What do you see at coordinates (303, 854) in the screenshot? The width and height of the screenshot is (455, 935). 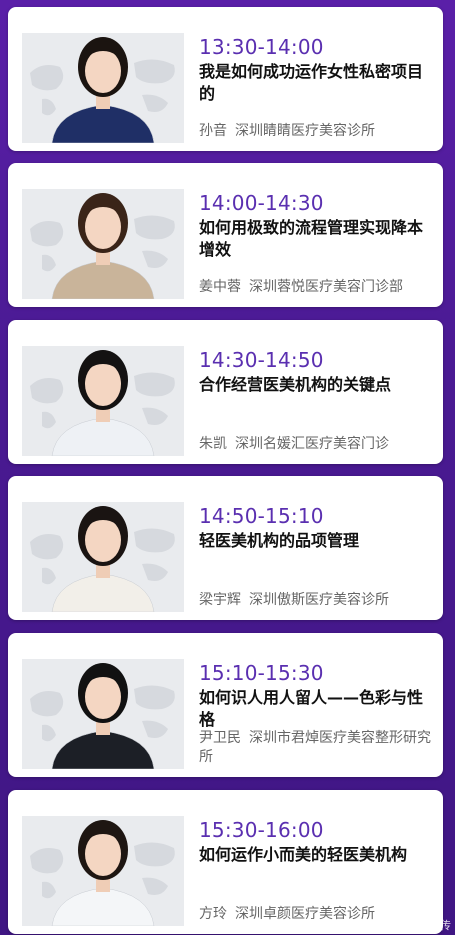 I see `session-topic: 如何运作小而美的轻医美机构` at bounding box center [303, 854].